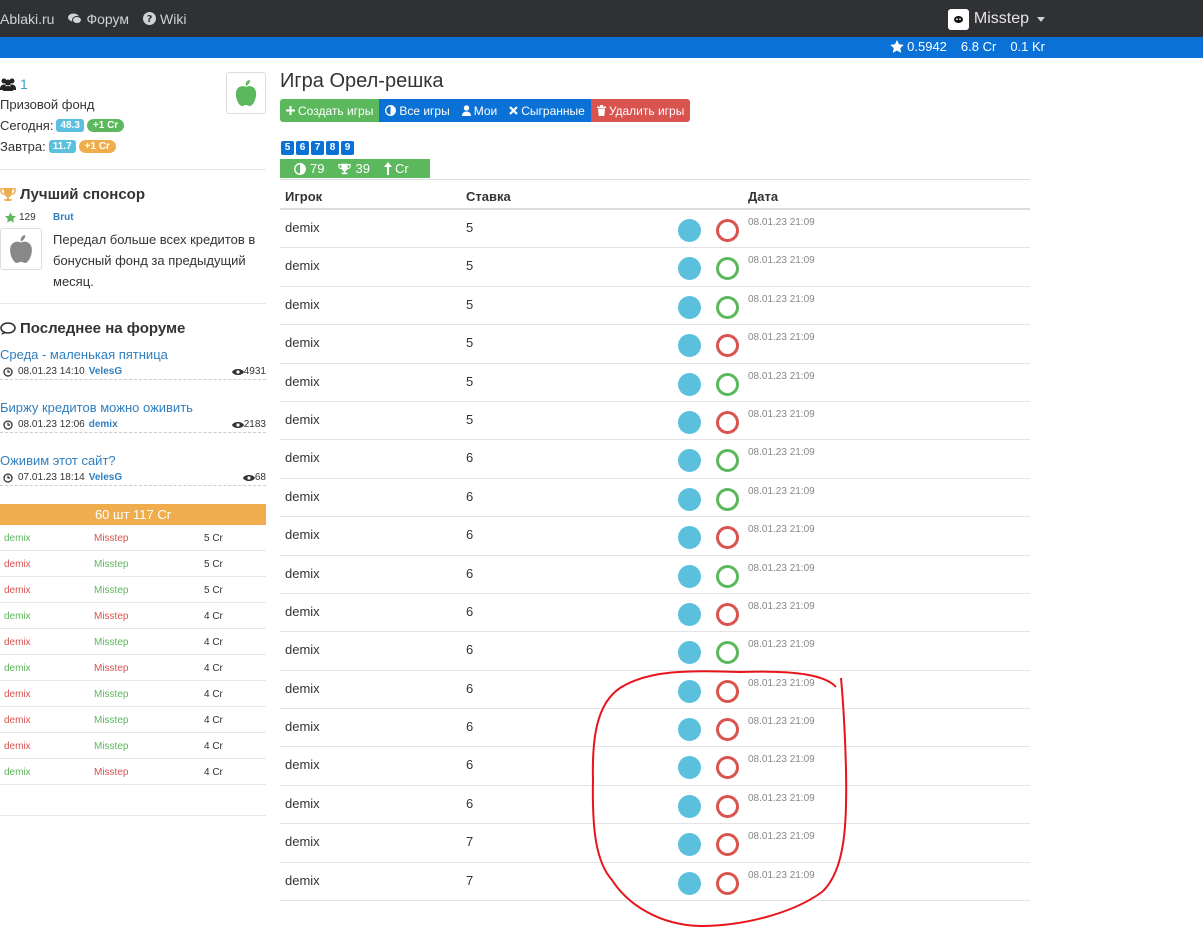 The image size is (1203, 927). I want to click on nav-wiki-link: ? Wiki, so click(164, 19).